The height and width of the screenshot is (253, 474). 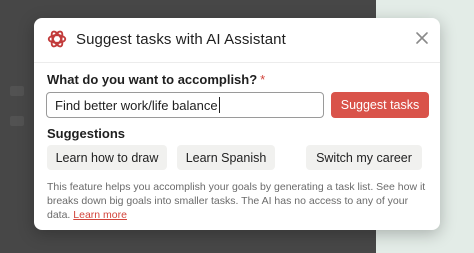 I want to click on goal-question-text: What do you want to accomplish?, so click(x=152, y=79).